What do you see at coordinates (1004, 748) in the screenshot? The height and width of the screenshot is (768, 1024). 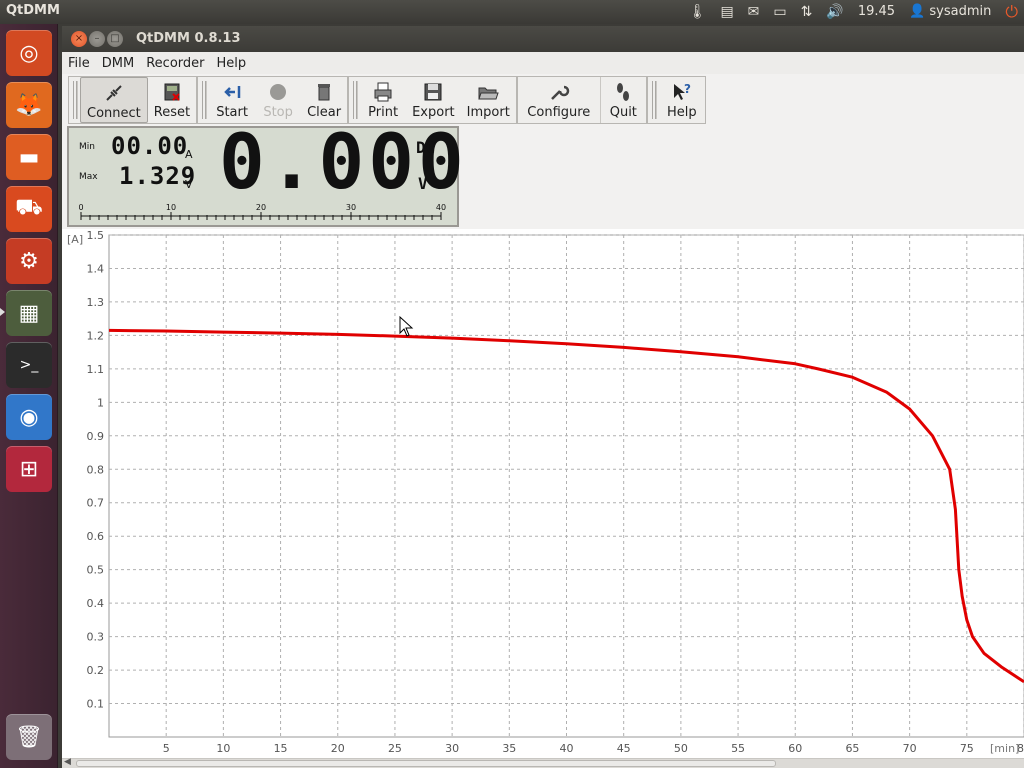 I see `x-axis-label: [min]` at bounding box center [1004, 748].